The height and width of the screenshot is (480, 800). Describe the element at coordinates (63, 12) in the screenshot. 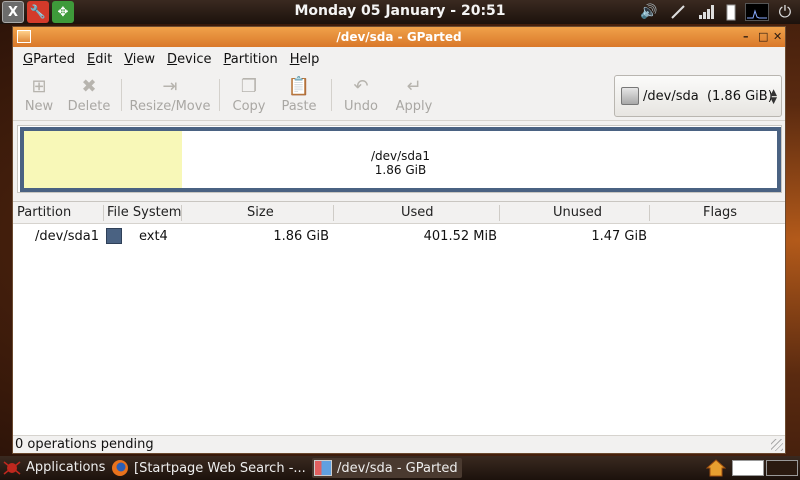

I see `compass-icon: ✥` at that location.